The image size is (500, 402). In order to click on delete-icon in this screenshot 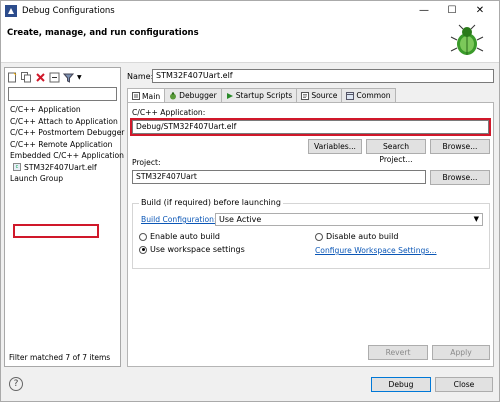, I will do `click(40, 77)`.